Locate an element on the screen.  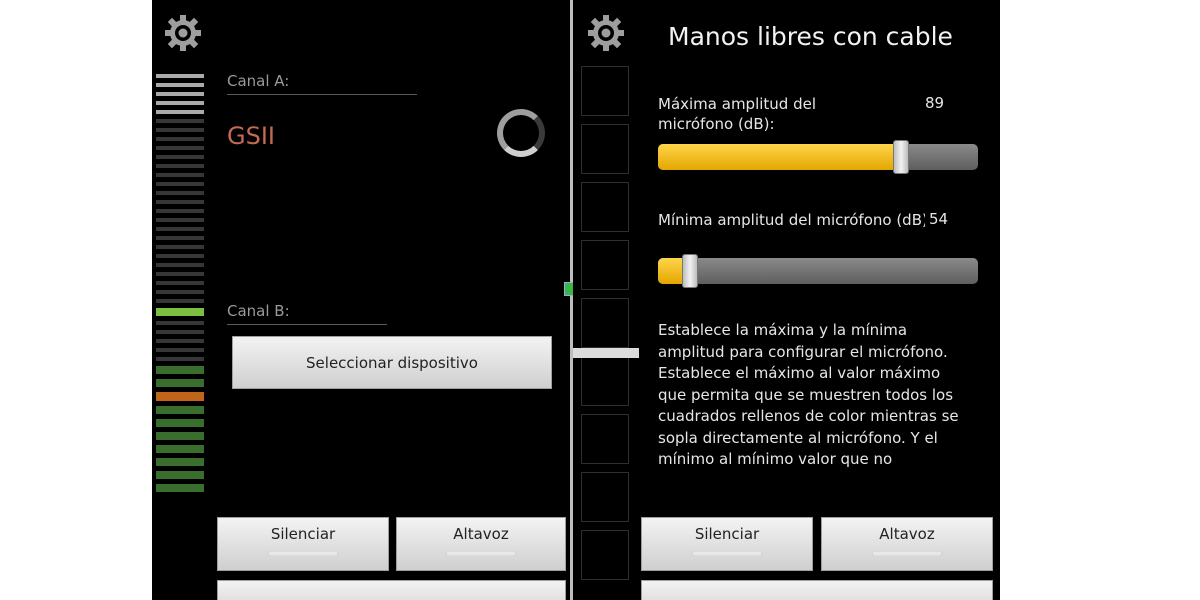
channel-a-label: Canal A: is located at coordinates (258, 81).